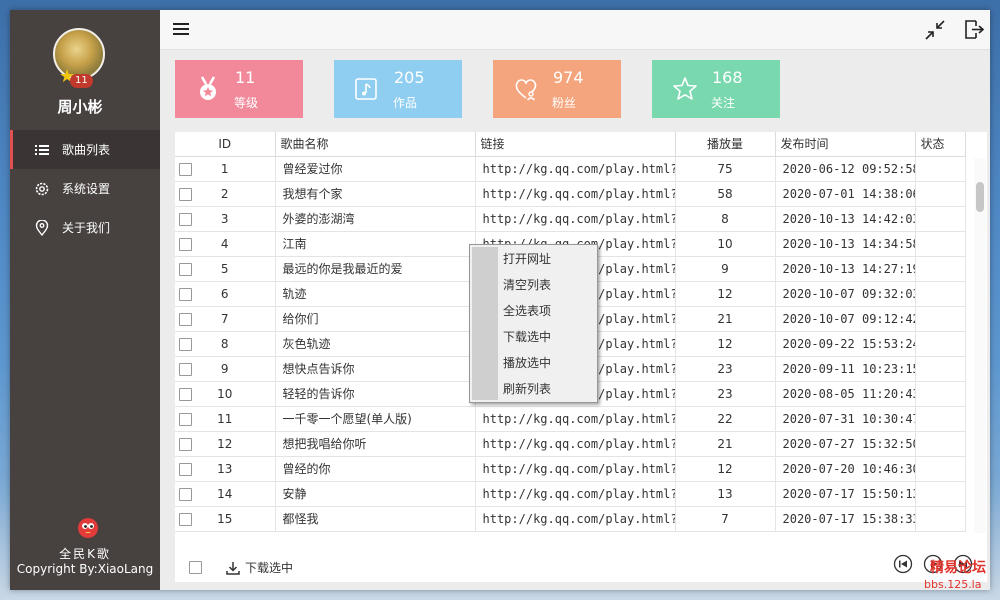 Image resolution: width=1000 pixels, height=600 pixels. What do you see at coordinates (225, 493) in the screenshot?
I see `row-id-text: 14` at bounding box center [225, 493].